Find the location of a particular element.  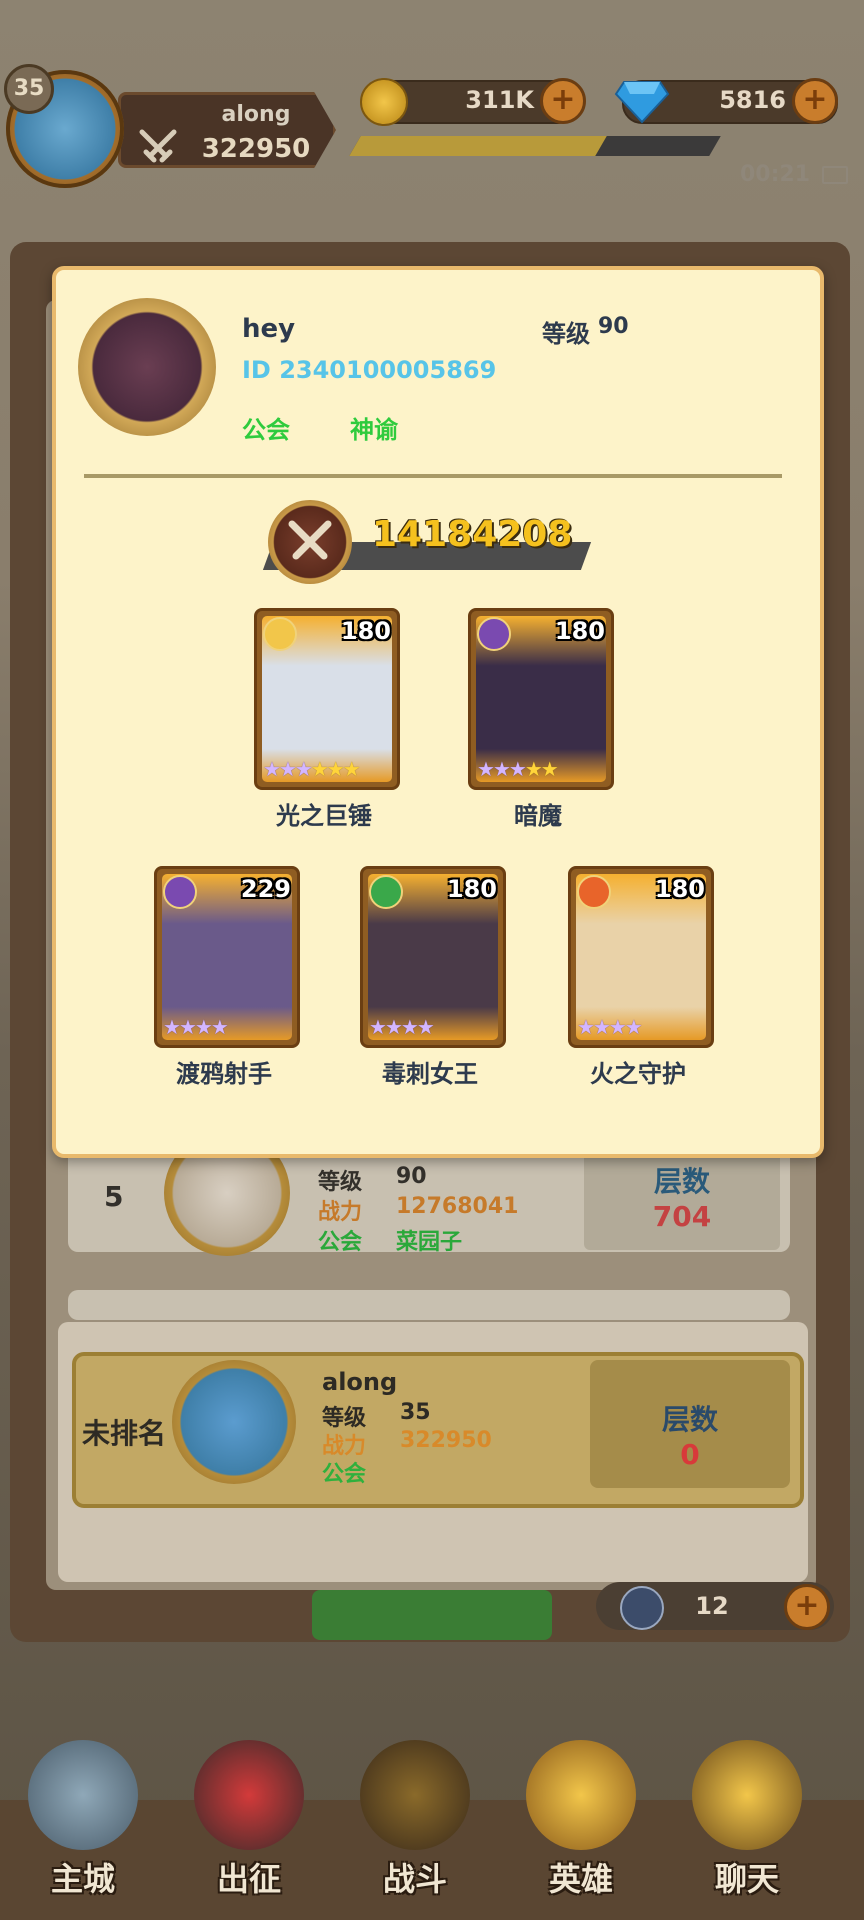

popup-level-value: 90 is located at coordinates (613, 326).